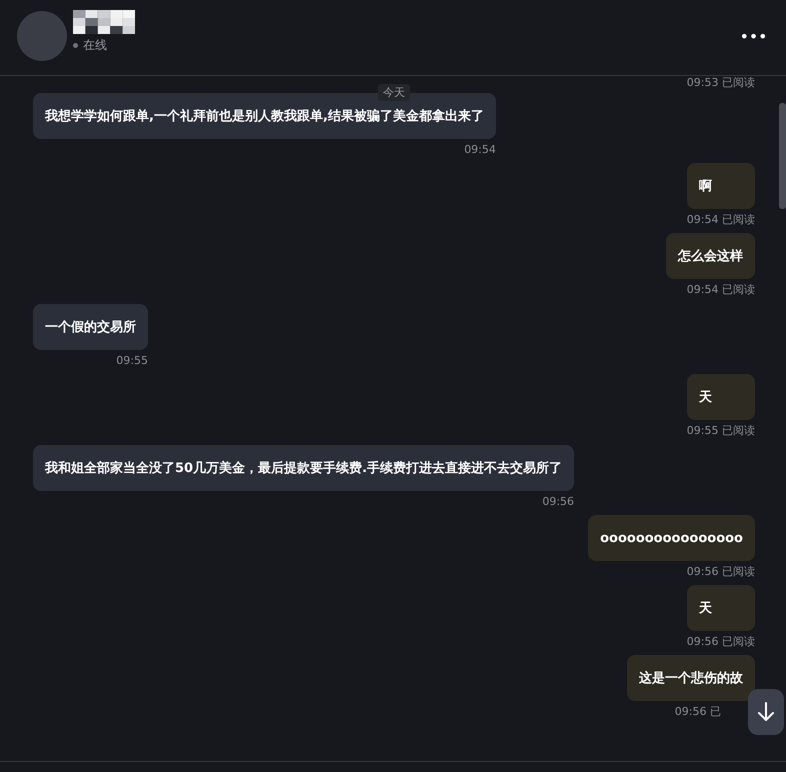 The image size is (786, 772). Describe the element at coordinates (691, 678) in the screenshot. I see `message-bubble: 这是一个悲伤的故` at that location.